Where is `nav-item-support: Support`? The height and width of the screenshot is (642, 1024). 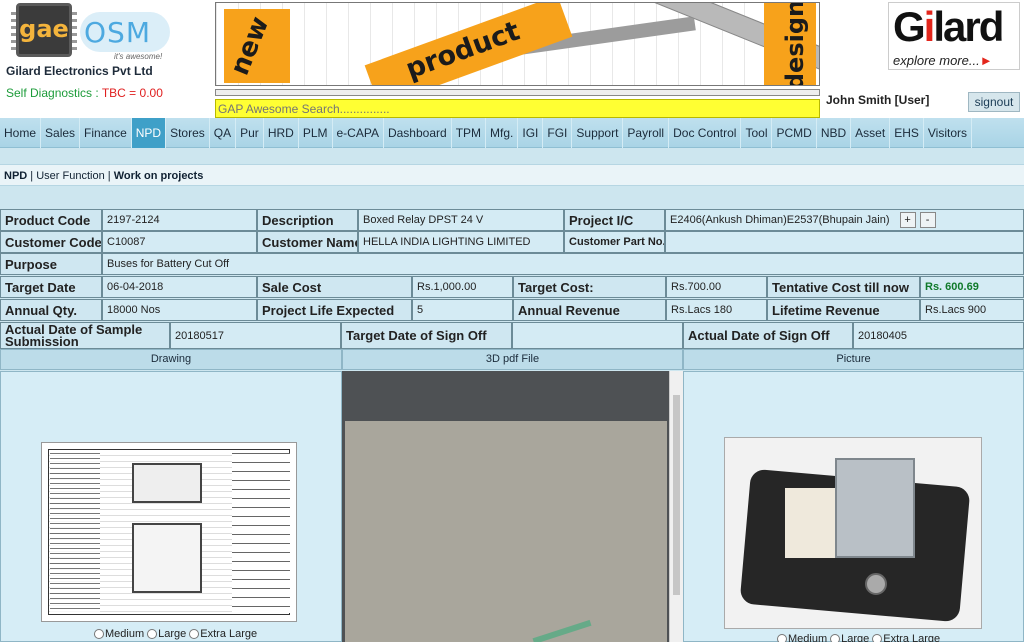 nav-item-support: Support is located at coordinates (598, 133).